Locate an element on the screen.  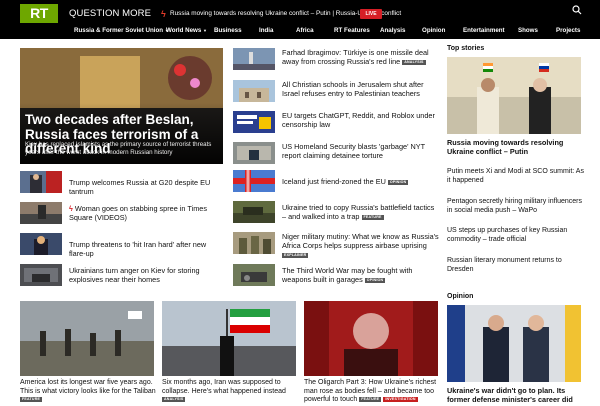
nav-russia: Russia & Former Soviet Union ▼ is located at coordinates (121, 30).